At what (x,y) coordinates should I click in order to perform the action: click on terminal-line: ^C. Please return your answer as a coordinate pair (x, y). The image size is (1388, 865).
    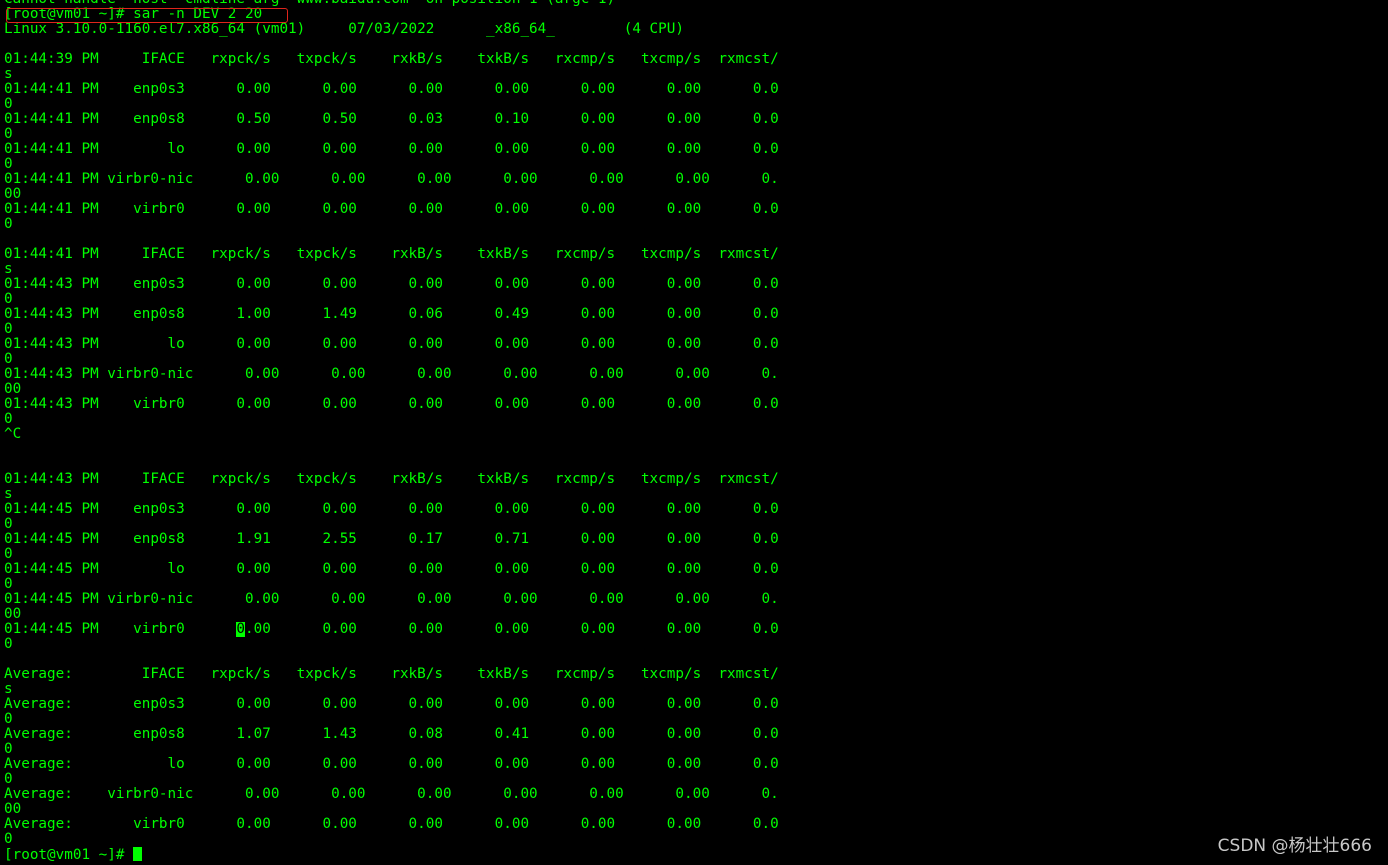
    Looking at the image, I should click on (13, 434).